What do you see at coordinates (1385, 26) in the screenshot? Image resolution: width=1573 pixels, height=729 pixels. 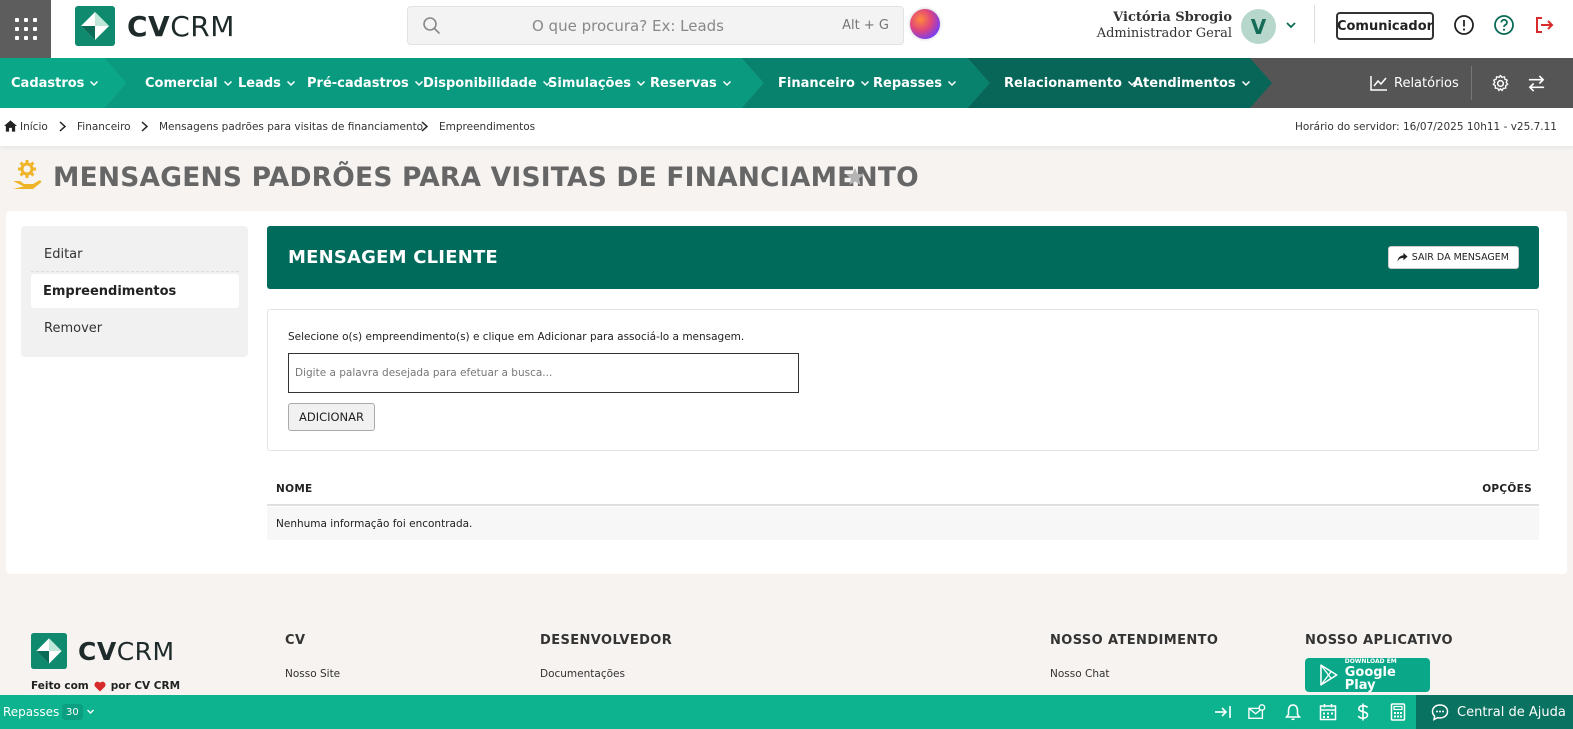 I see `comunicador-button: Comunicador` at bounding box center [1385, 26].